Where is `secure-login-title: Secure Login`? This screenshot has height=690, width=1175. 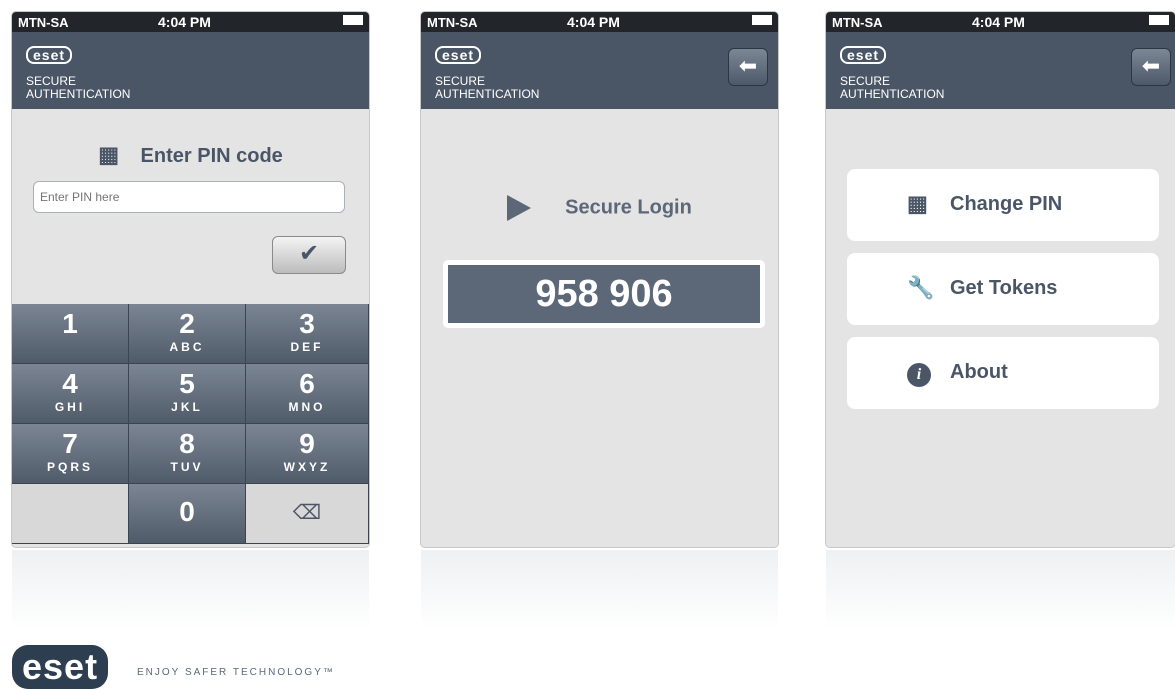 secure-login-title: Secure Login is located at coordinates (599, 208).